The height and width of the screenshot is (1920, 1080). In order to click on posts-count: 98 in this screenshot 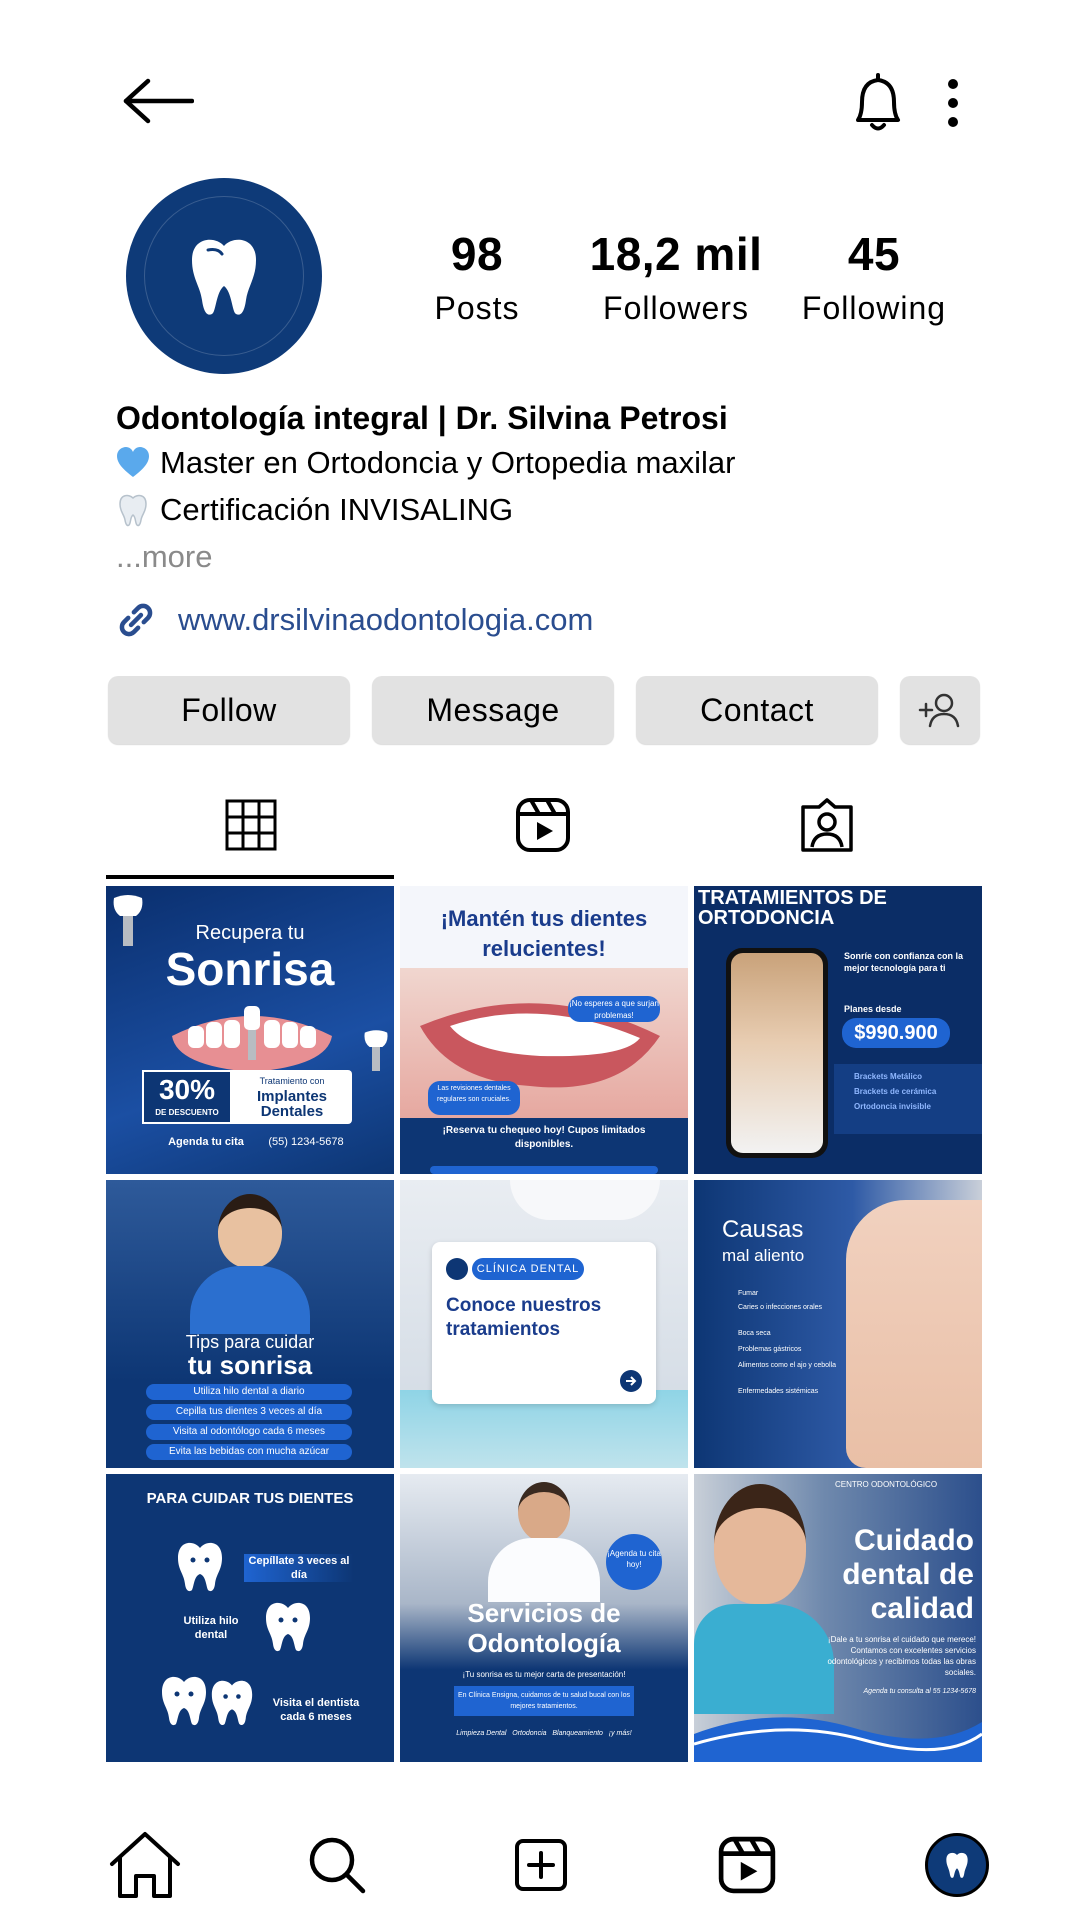, I will do `click(477, 254)`.